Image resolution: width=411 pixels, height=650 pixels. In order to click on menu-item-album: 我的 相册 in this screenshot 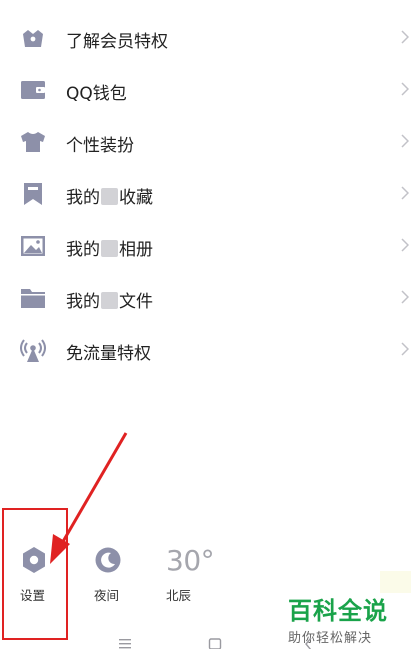, I will do `click(205, 246)`.